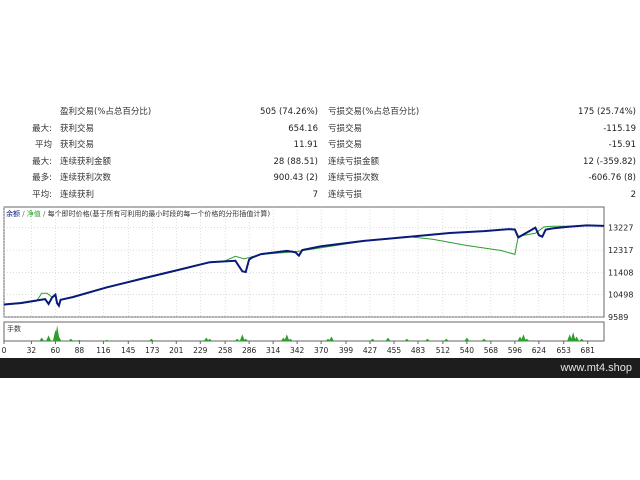 The height and width of the screenshot is (480, 640). What do you see at coordinates (304, 331) in the screenshot?
I see `volume-pane-frame` at bounding box center [304, 331].